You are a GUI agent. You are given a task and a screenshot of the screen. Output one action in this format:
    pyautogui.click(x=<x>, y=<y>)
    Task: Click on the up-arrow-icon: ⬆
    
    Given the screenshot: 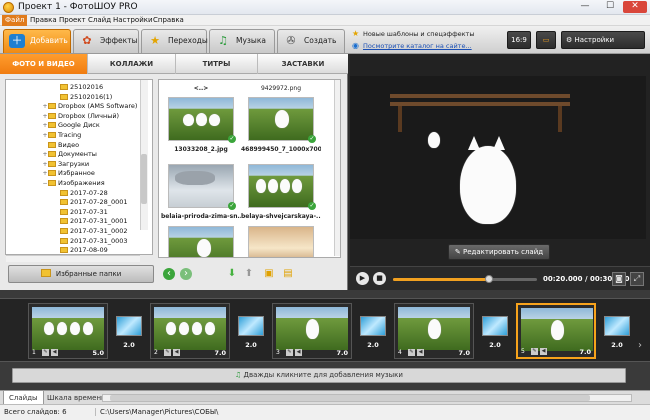 What is the action you would take?
    pyautogui.click(x=249, y=274)
    